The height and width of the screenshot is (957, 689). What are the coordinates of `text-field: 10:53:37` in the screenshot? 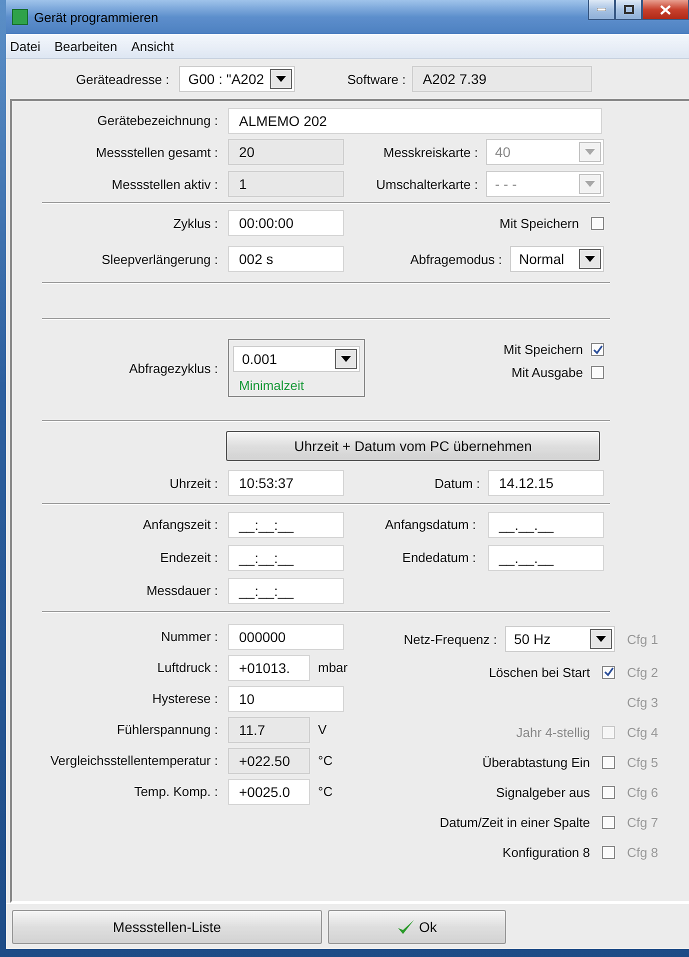 It's located at (286, 483).